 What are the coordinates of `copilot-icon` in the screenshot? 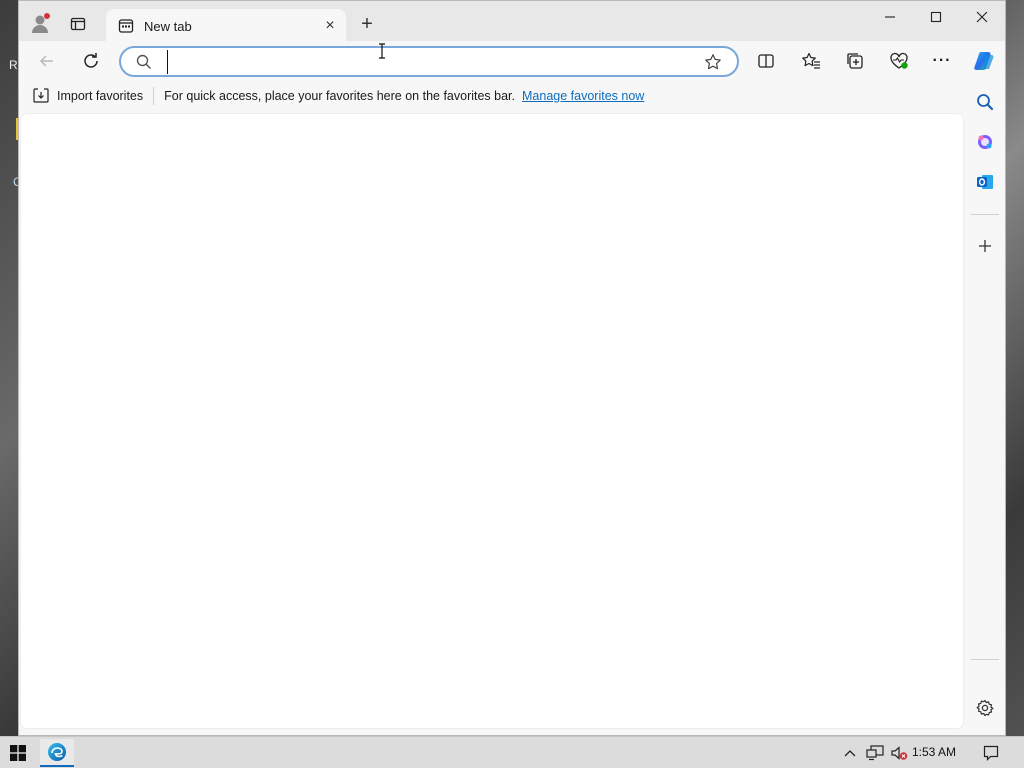 It's located at (984, 61).